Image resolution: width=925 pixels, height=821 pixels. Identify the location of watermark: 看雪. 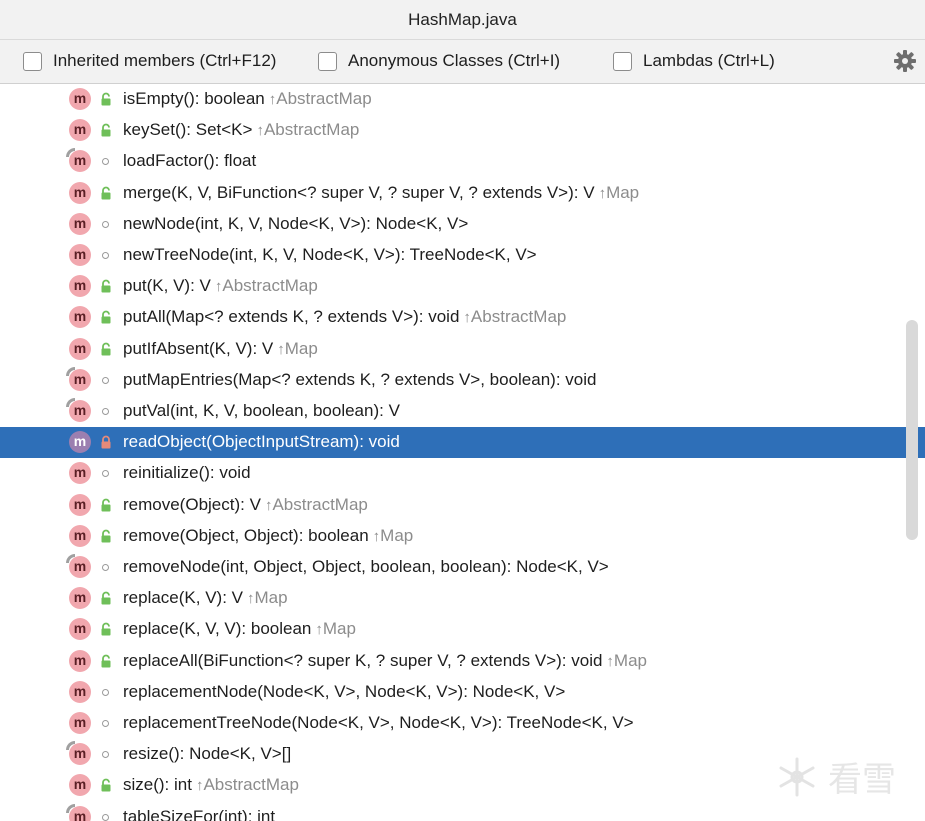
(836, 776).